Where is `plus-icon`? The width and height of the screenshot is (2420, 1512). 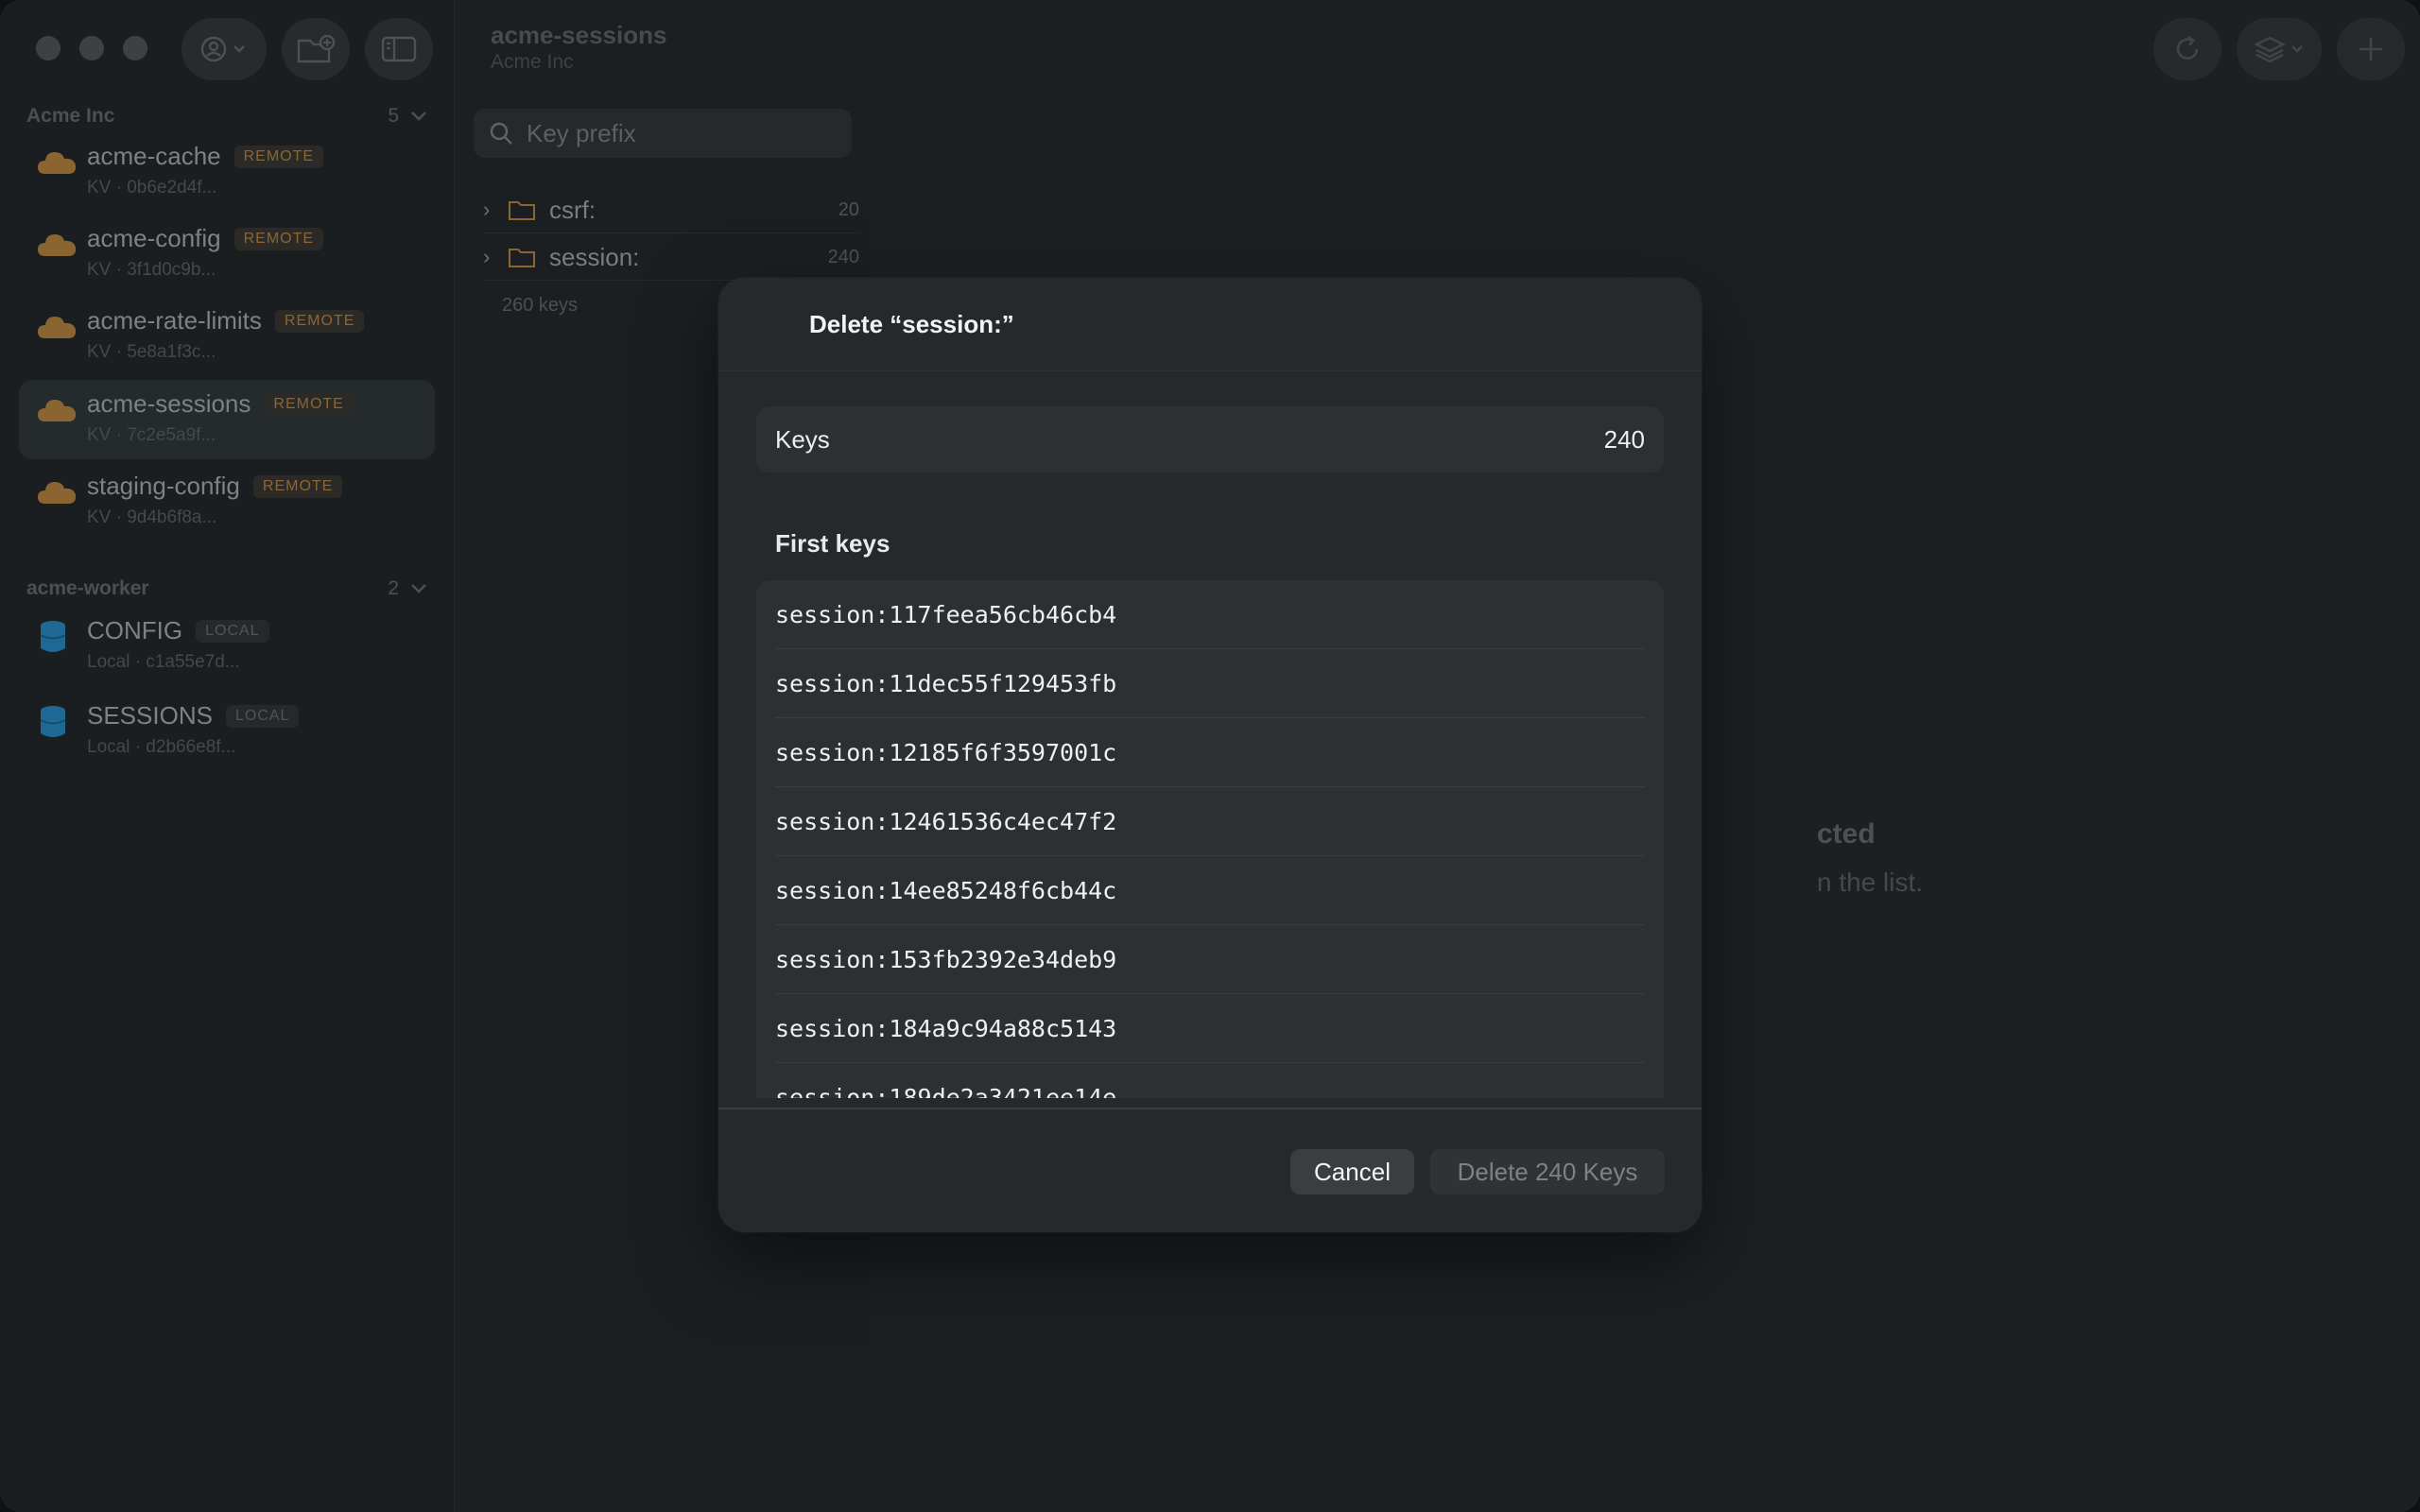
plus-icon is located at coordinates (2371, 49).